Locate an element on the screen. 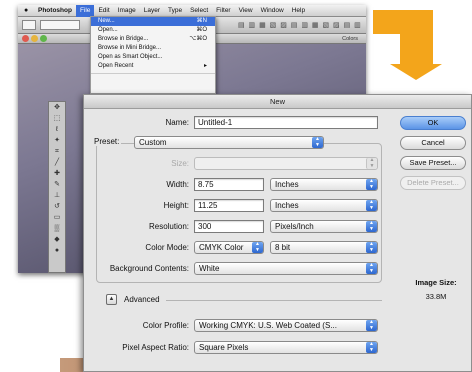 This screenshot has width=472, height=372. menu-separator is located at coordinates (153, 73).